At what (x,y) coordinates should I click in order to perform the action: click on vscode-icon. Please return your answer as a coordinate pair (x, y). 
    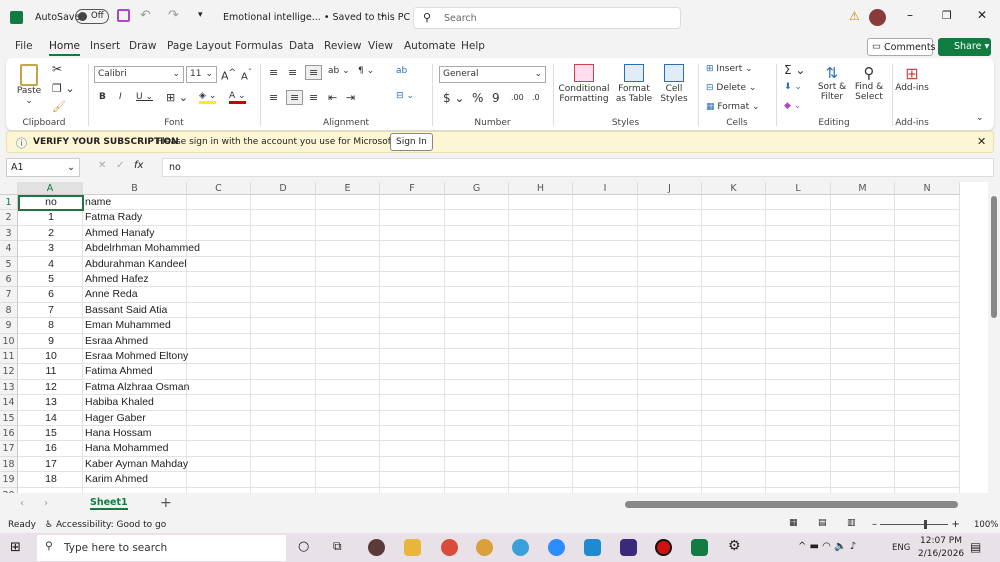
    Looking at the image, I should click on (592, 547).